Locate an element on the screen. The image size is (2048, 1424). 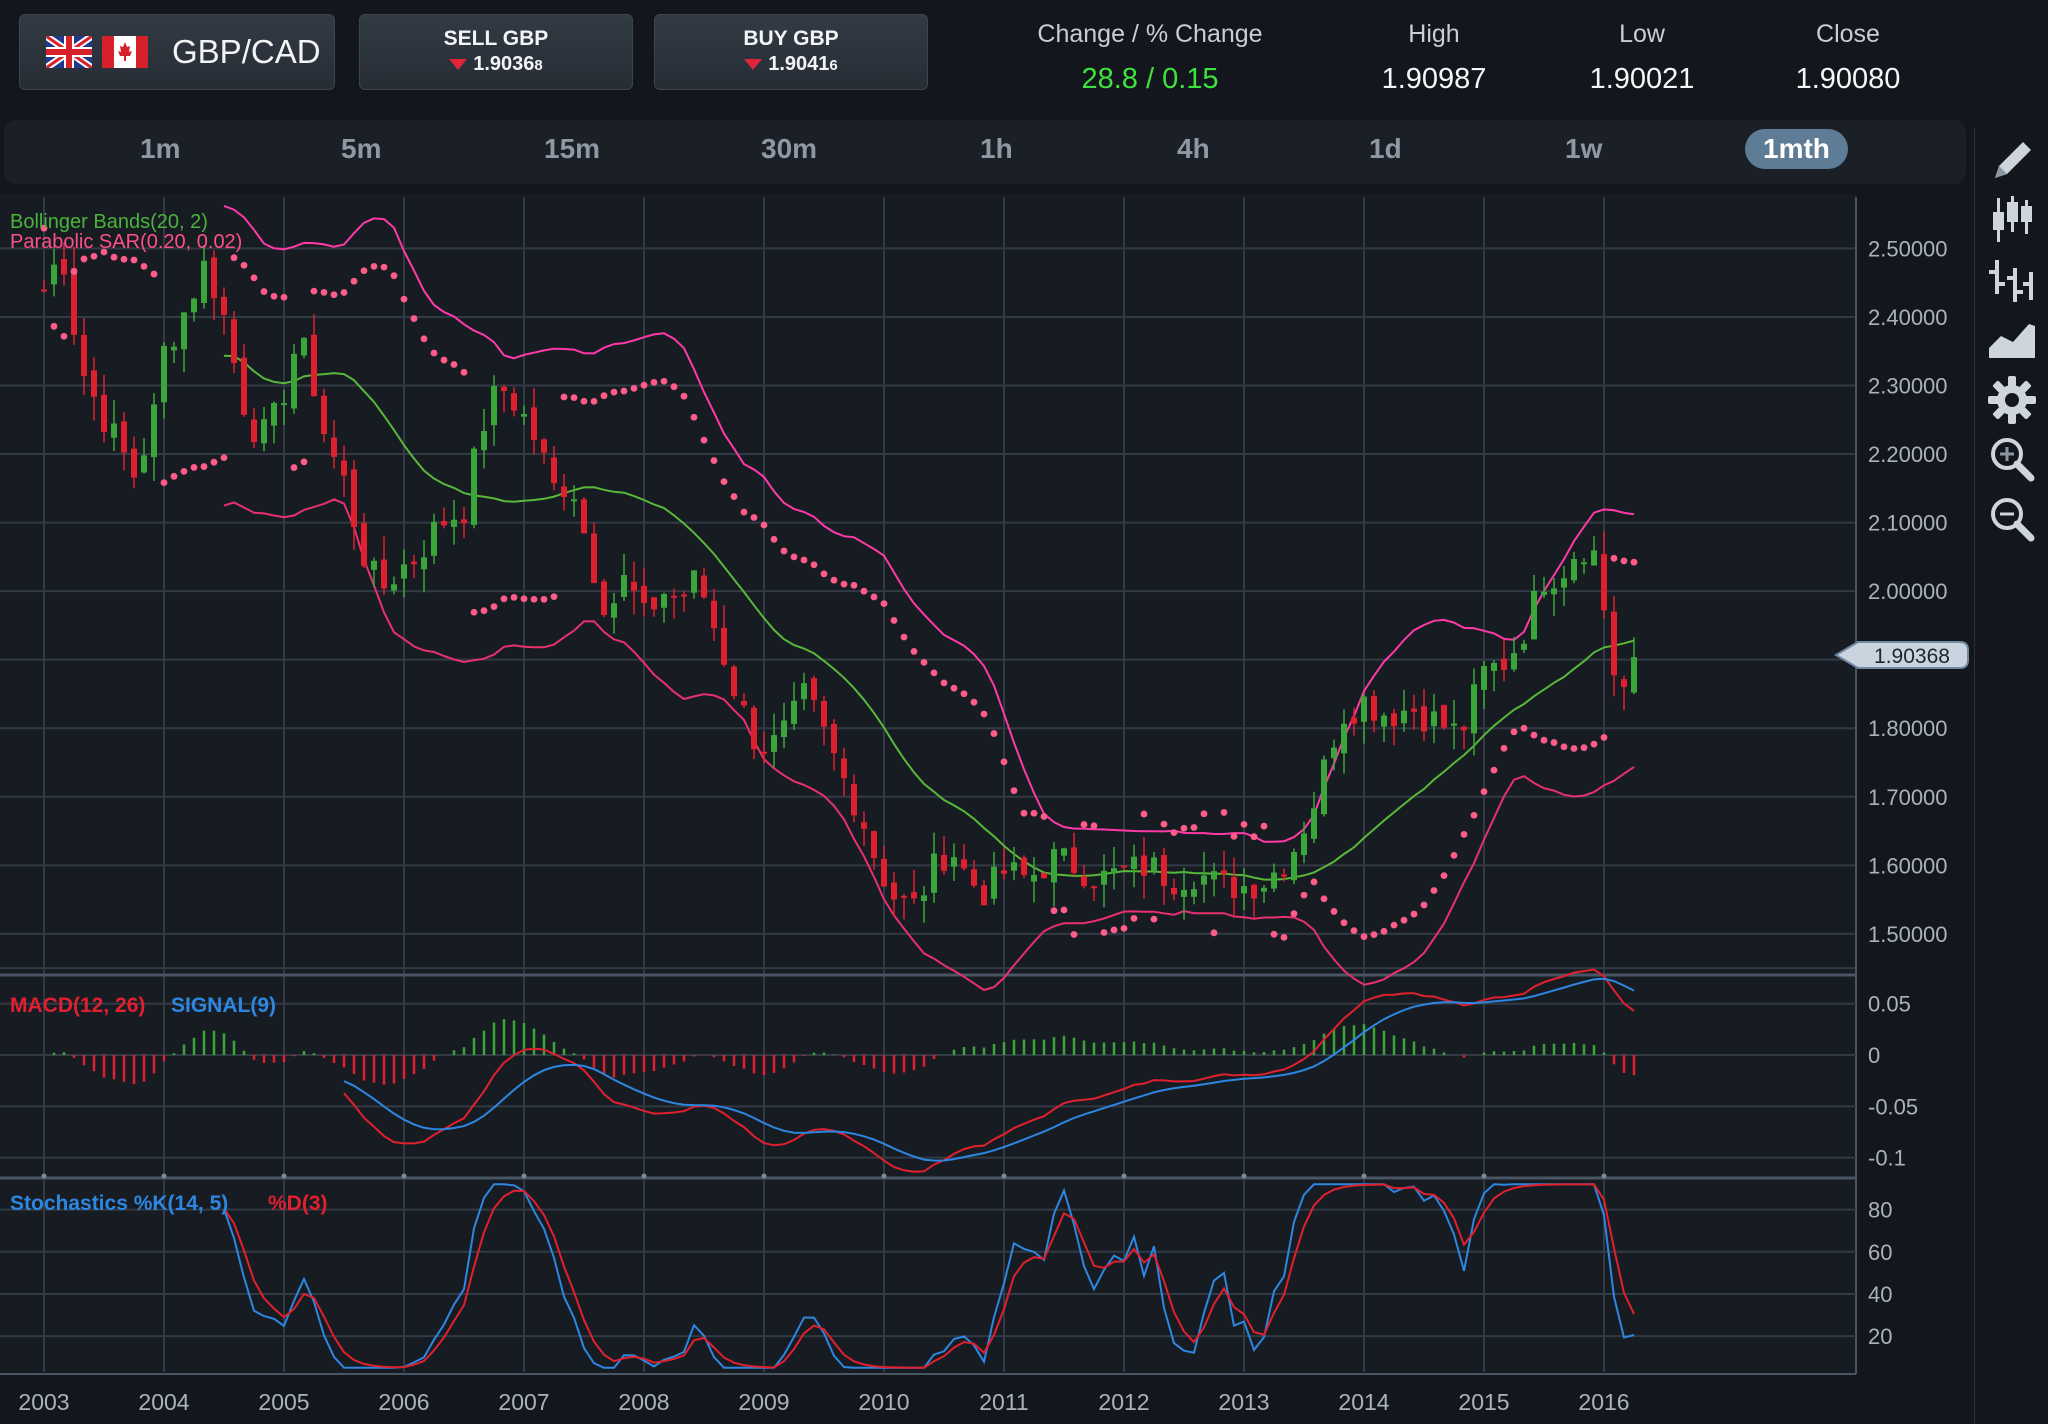
timeframe-1d: 1d is located at coordinates (1385, 149).